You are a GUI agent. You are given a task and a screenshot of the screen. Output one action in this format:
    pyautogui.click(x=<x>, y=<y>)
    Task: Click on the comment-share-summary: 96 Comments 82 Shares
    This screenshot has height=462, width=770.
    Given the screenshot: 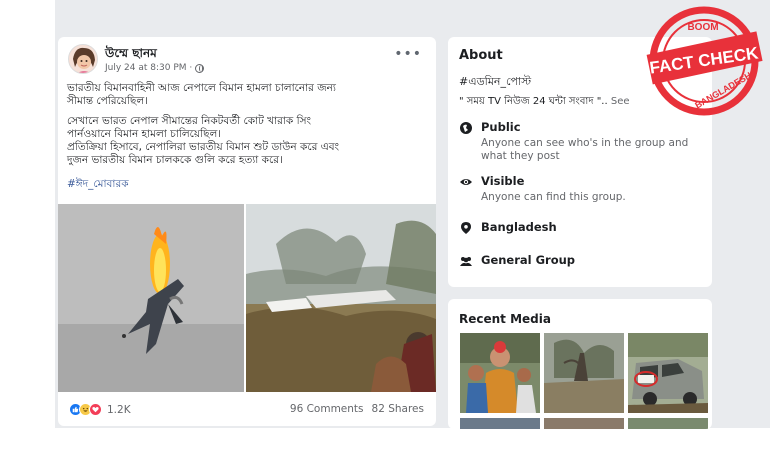 What is the action you would take?
    pyautogui.click(x=357, y=409)
    